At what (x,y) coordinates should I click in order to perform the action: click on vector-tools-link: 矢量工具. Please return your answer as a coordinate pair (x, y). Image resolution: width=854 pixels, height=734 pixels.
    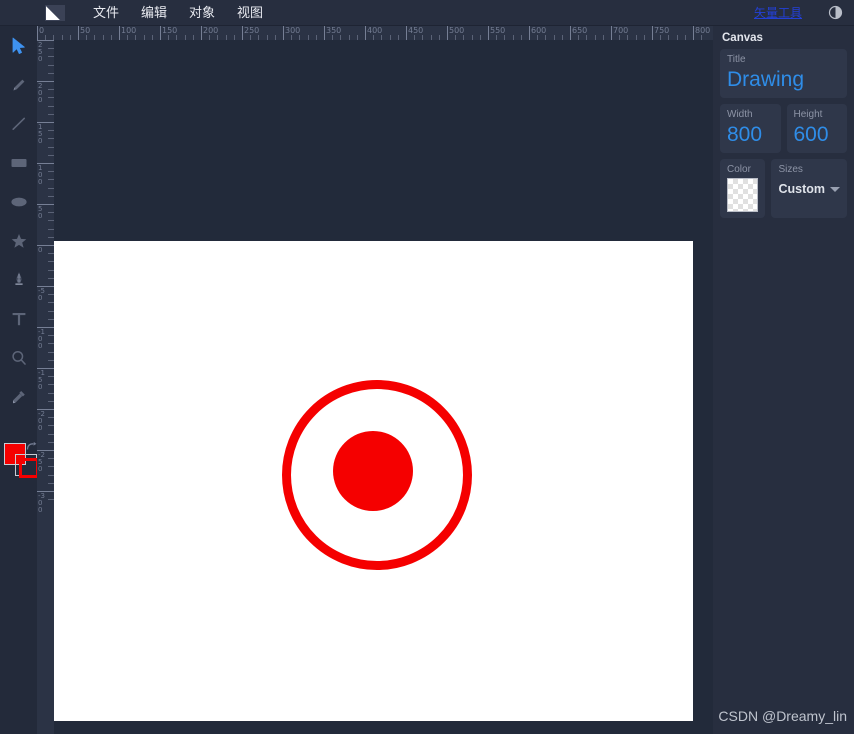
    Looking at the image, I should click on (778, 12).